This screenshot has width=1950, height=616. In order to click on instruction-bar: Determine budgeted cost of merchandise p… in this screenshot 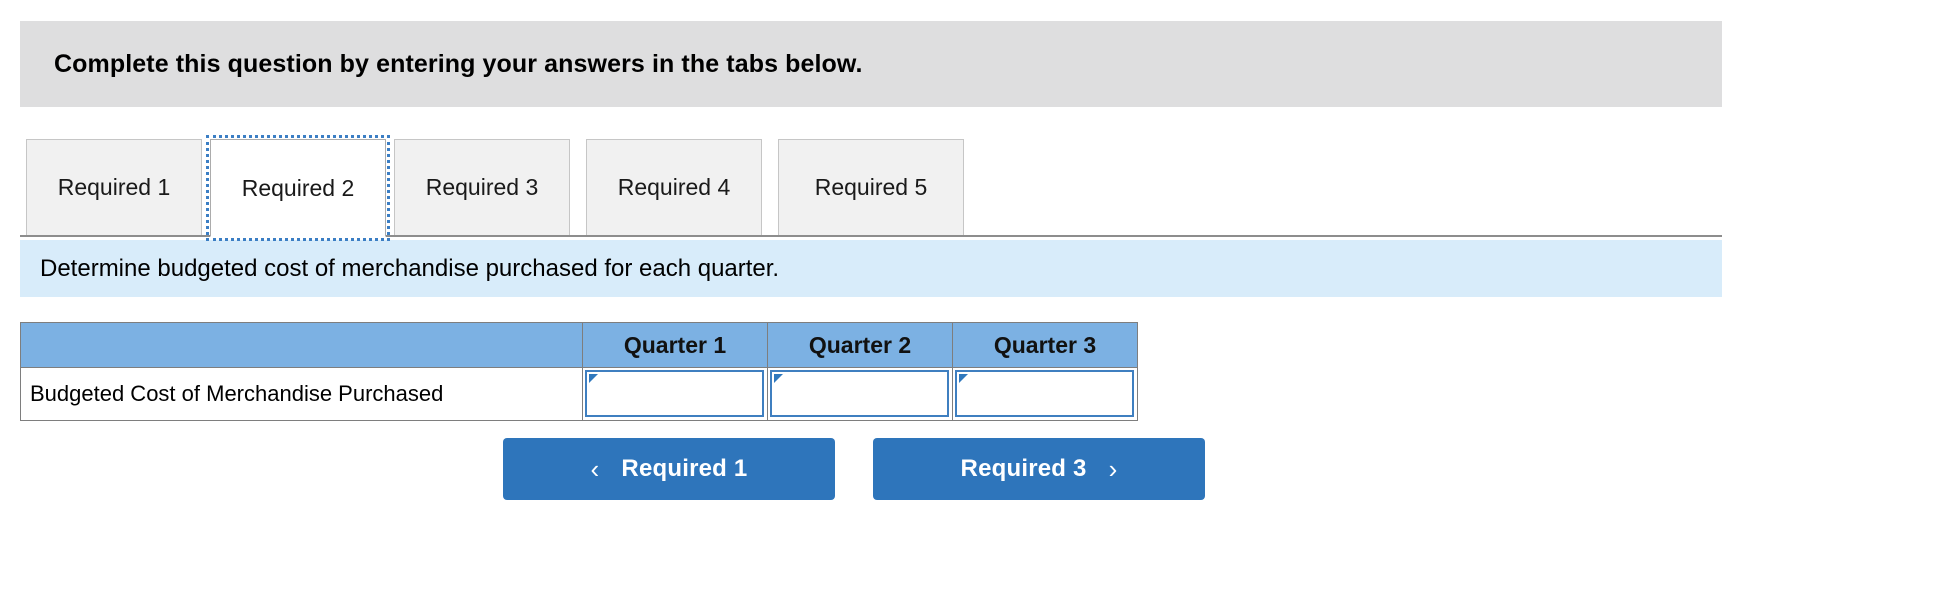, I will do `click(871, 268)`.